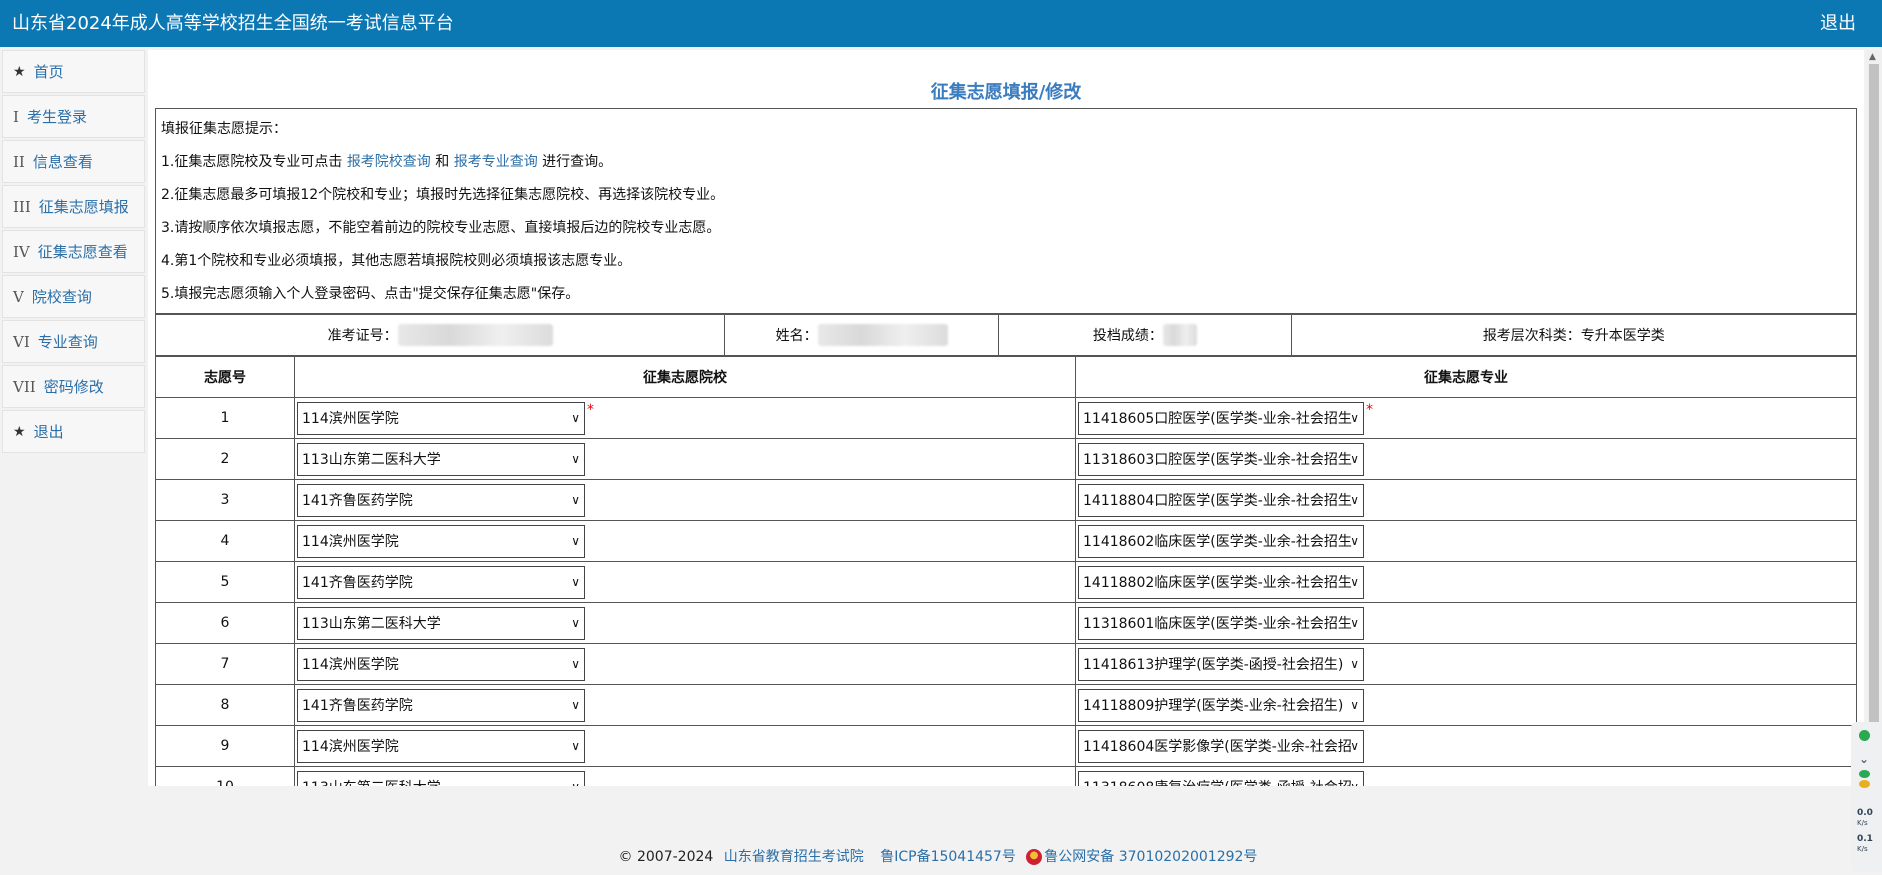 The image size is (1882, 875). I want to click on exam-number-cell: 准考证号：, so click(441, 335).